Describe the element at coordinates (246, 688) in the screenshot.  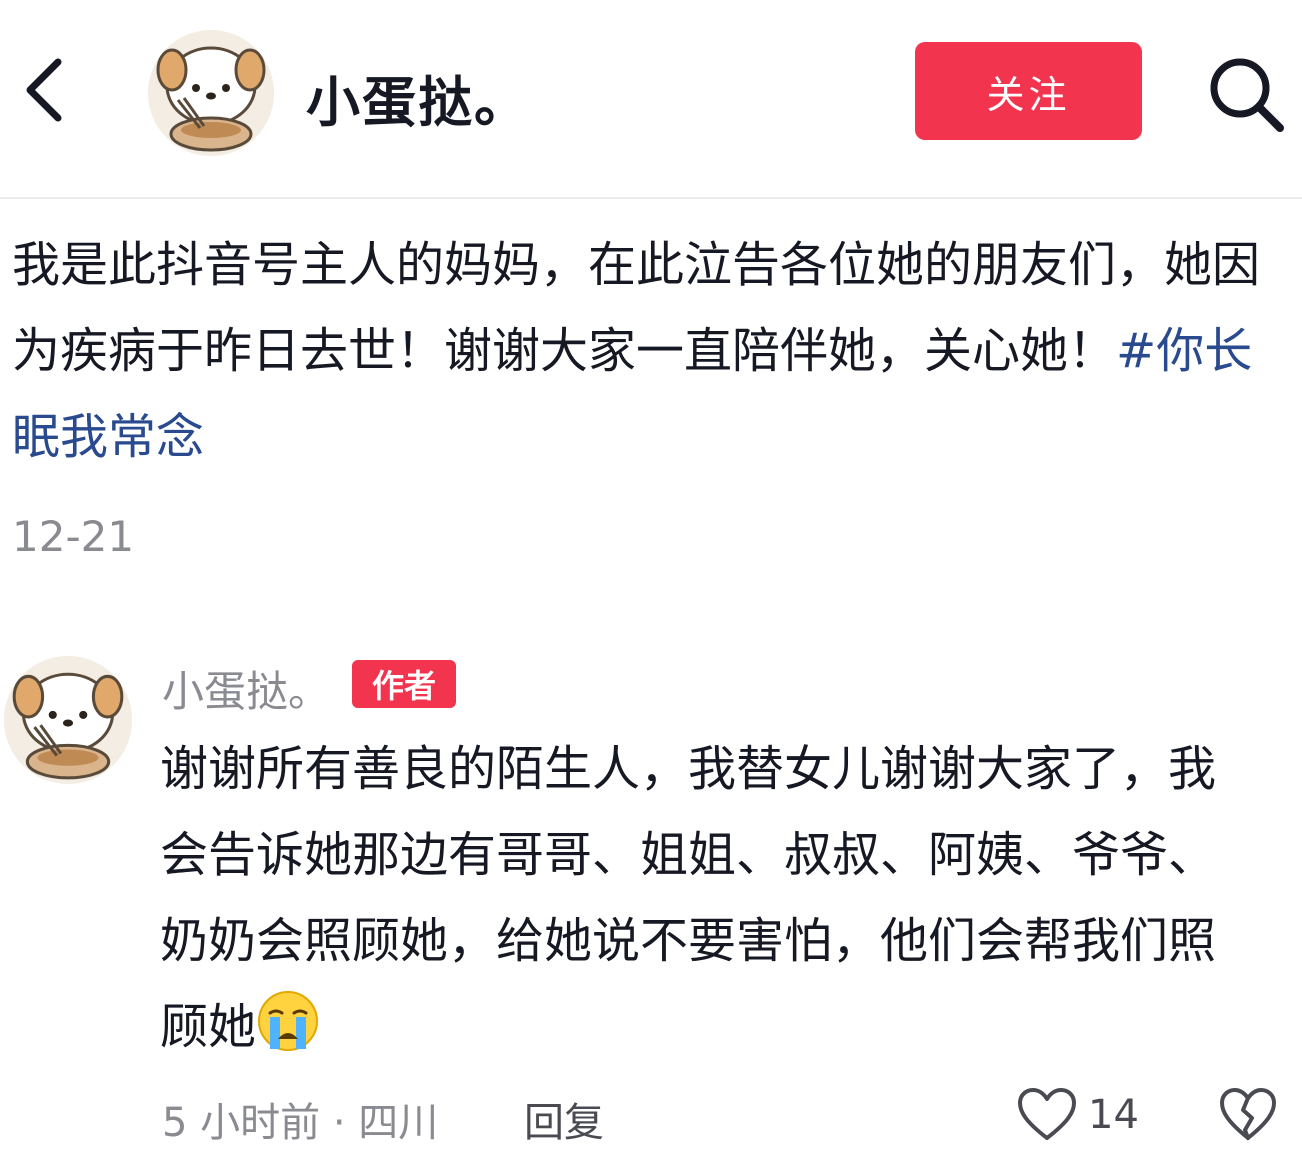
I see `comment-author: 小蛋挞。` at that location.